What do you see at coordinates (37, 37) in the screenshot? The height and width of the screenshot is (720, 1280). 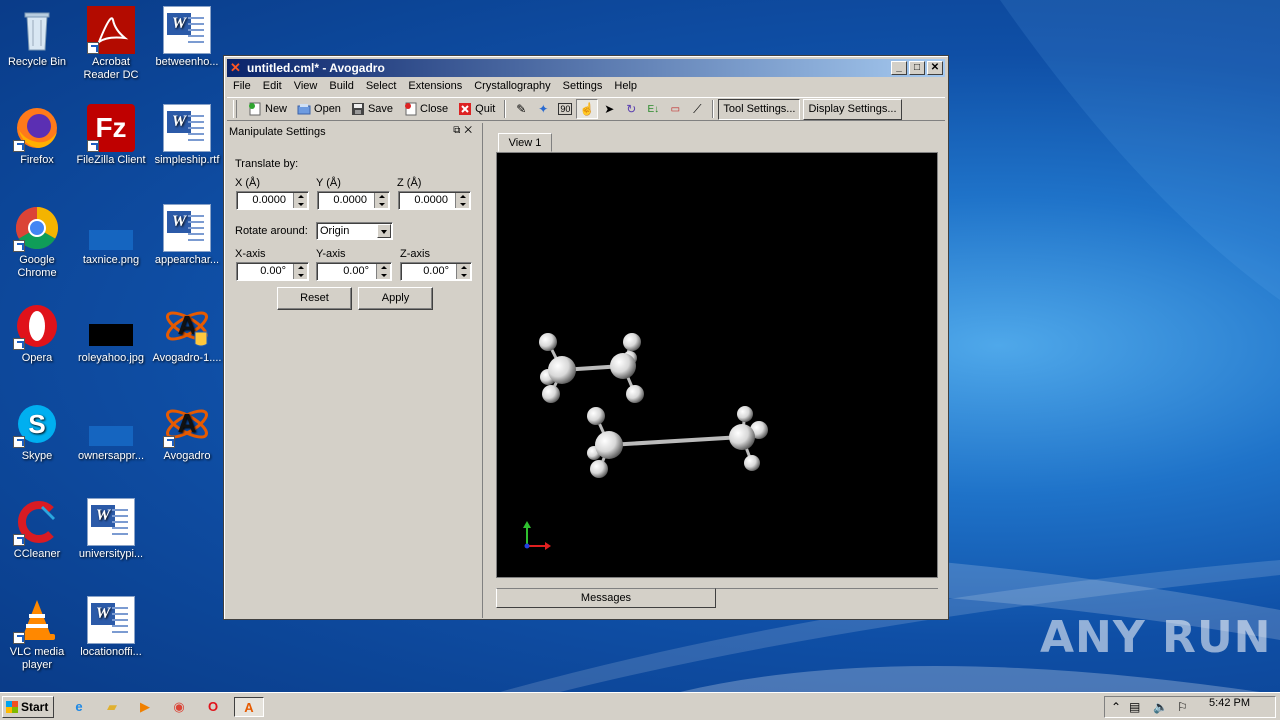 I see `desktop-icon-recycle-bin: Recycle Bin` at bounding box center [37, 37].